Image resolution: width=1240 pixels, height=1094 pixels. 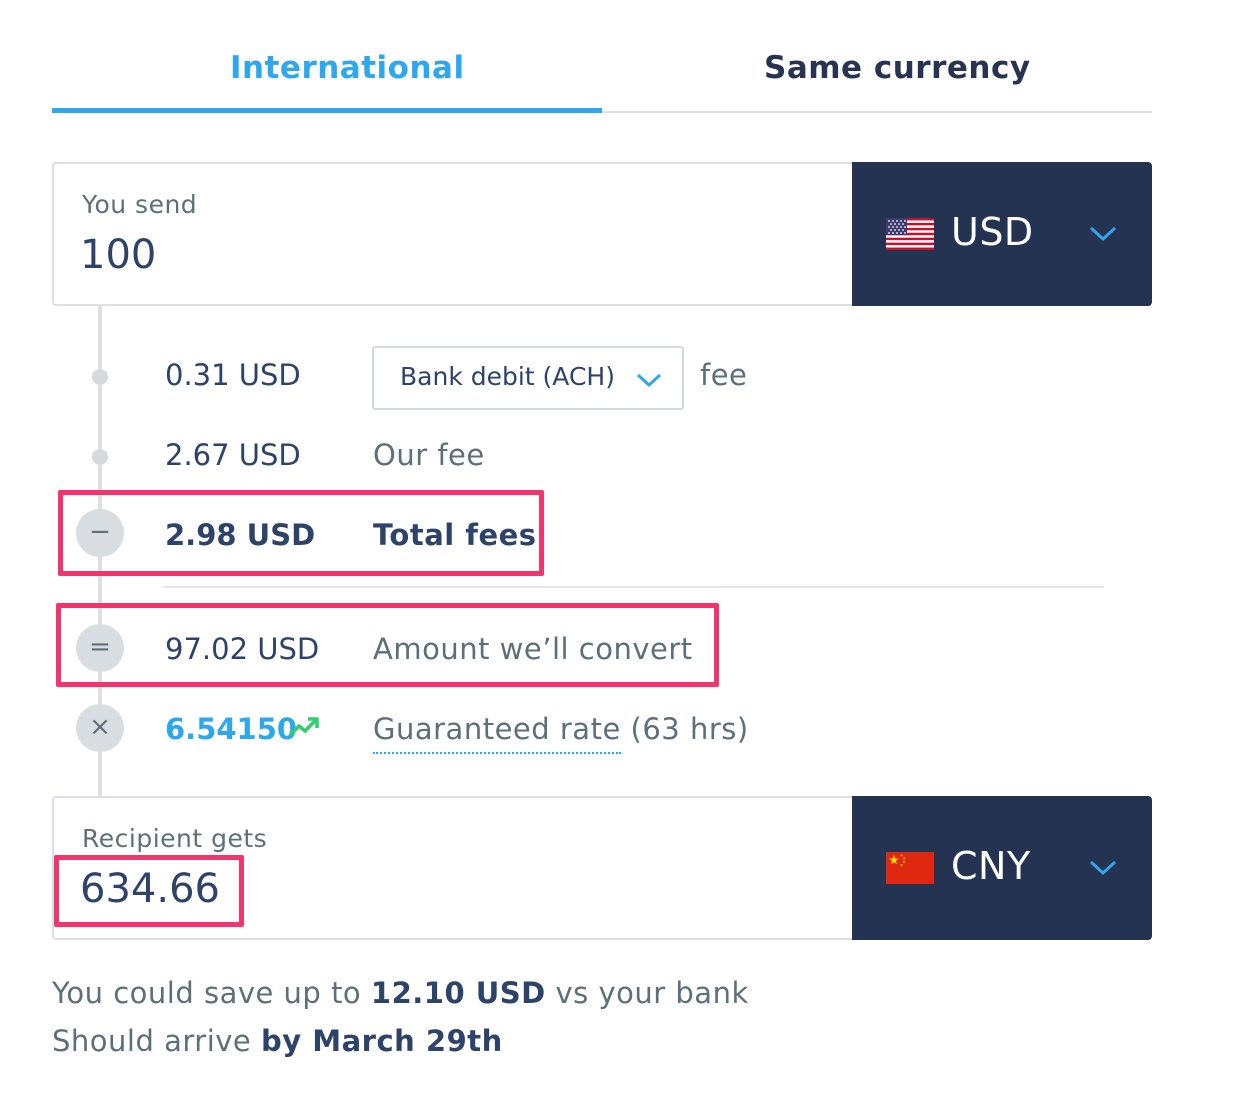 What do you see at coordinates (303, 727) in the screenshot?
I see `trending-up-icon` at bounding box center [303, 727].